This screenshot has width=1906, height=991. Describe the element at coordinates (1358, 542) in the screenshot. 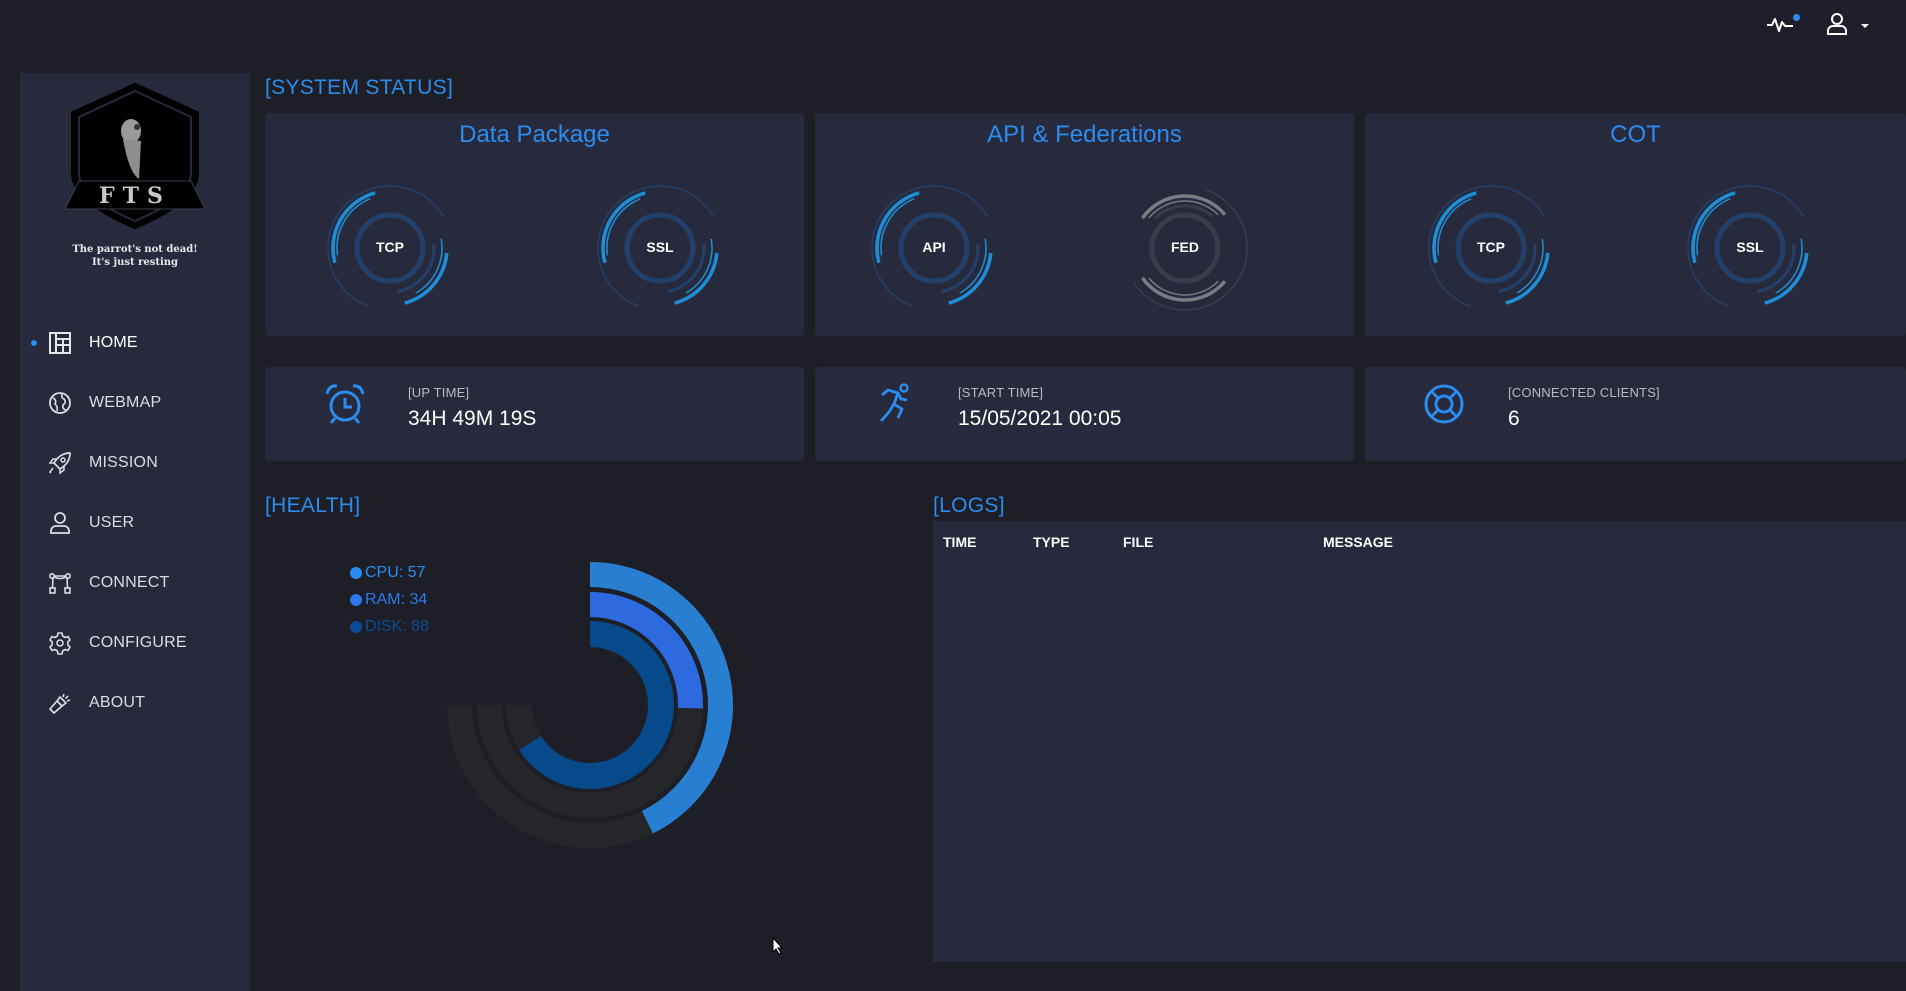

I see `column-header-message: MESSAGE` at that location.